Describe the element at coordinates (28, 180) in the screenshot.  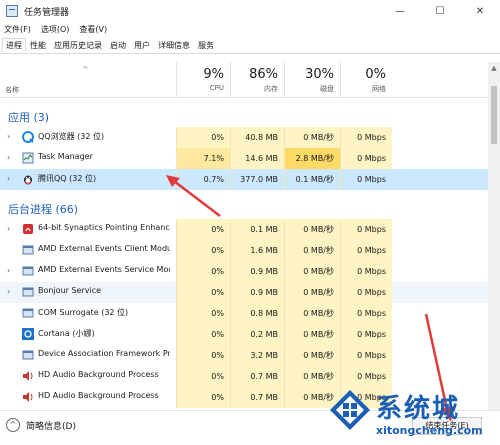
I see `qq-penguin-icon` at that location.